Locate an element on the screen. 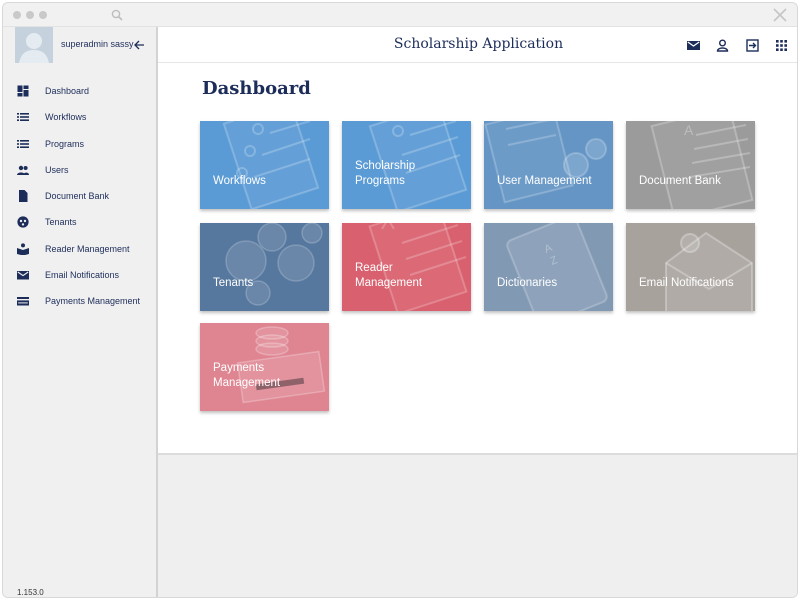  sidebar-item-workflows: Workflows is located at coordinates (79, 118).